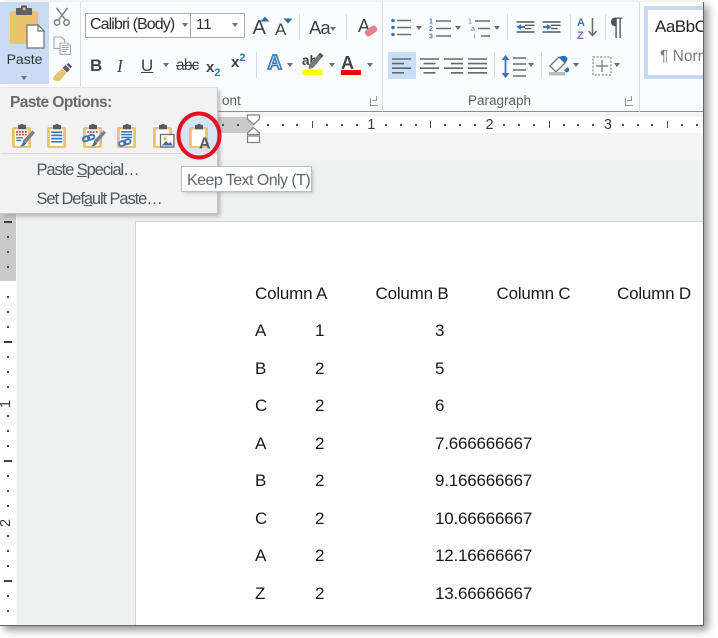 Image resolution: width=718 pixels, height=638 pixels. I want to click on svg-text: 2, so click(431, 29).